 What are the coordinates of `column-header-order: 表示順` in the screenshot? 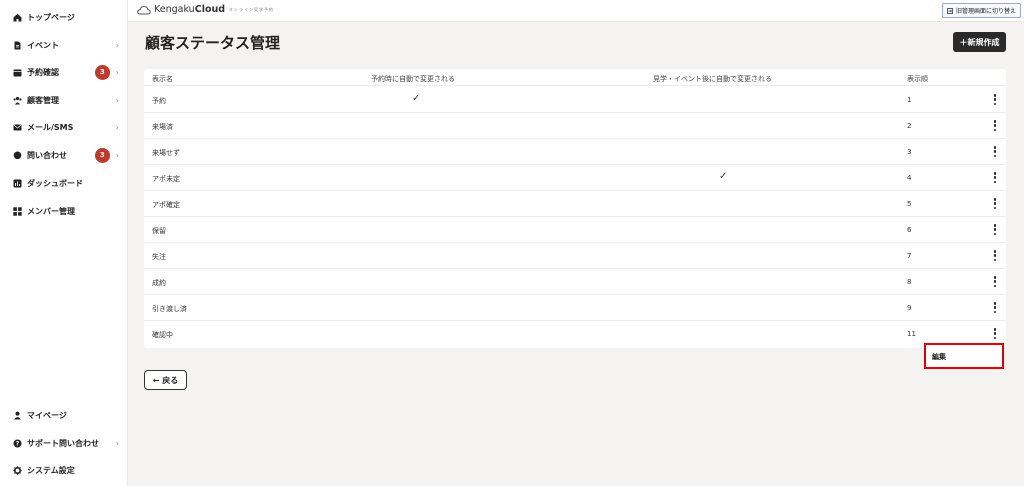 It's located at (917, 79).